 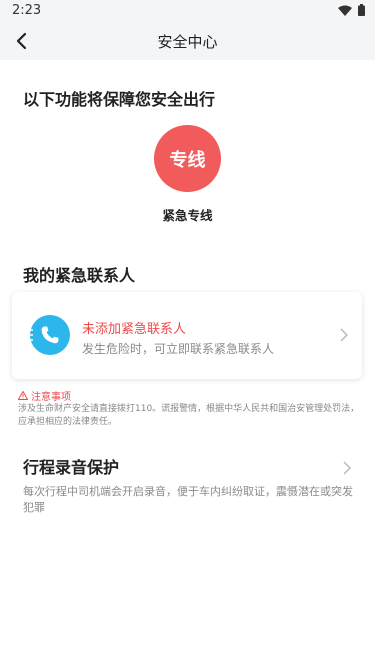 I want to click on recording-title: 行程录音保护, so click(x=71, y=467).